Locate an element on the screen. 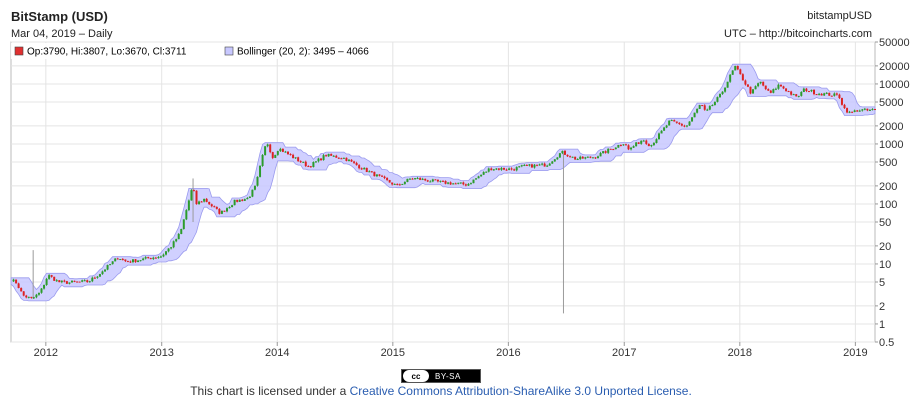 The height and width of the screenshot is (404, 920). x-tick-label: 2017 is located at coordinates (624, 353).